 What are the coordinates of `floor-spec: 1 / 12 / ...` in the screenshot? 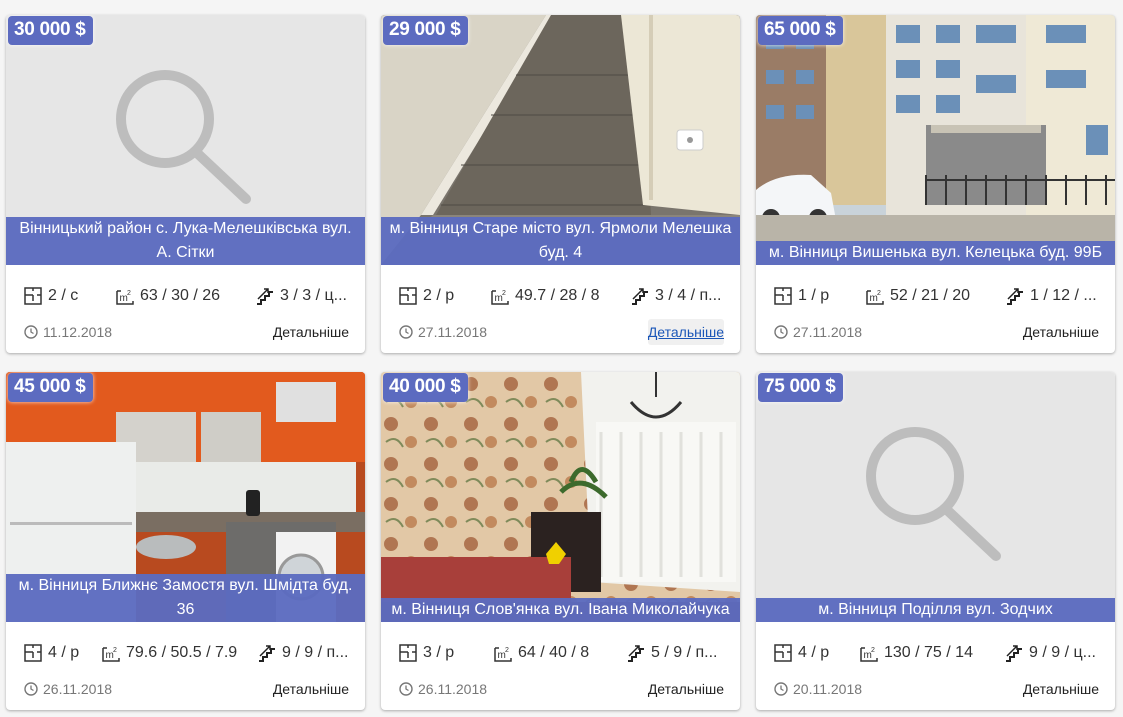 It's located at (1056, 296).